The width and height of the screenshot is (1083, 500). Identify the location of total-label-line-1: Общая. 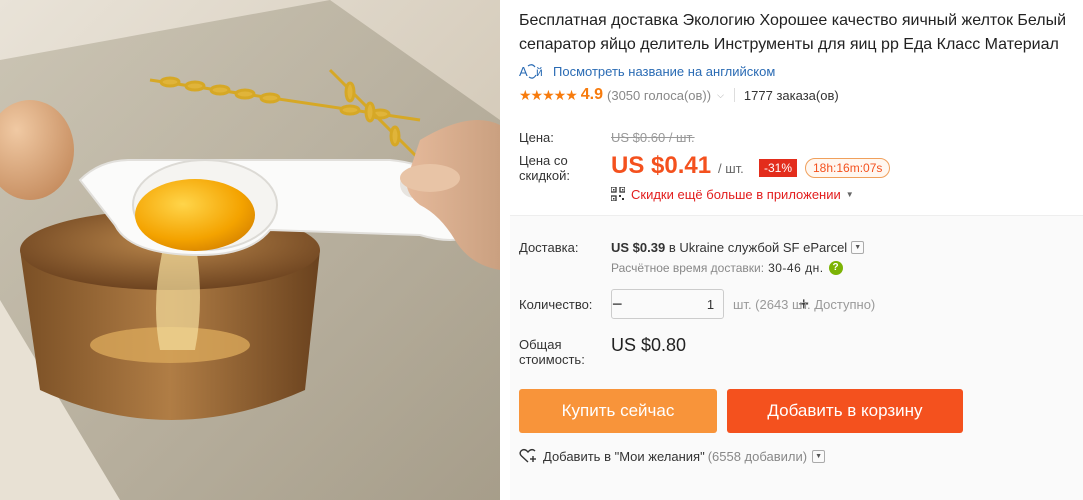
(540, 344).